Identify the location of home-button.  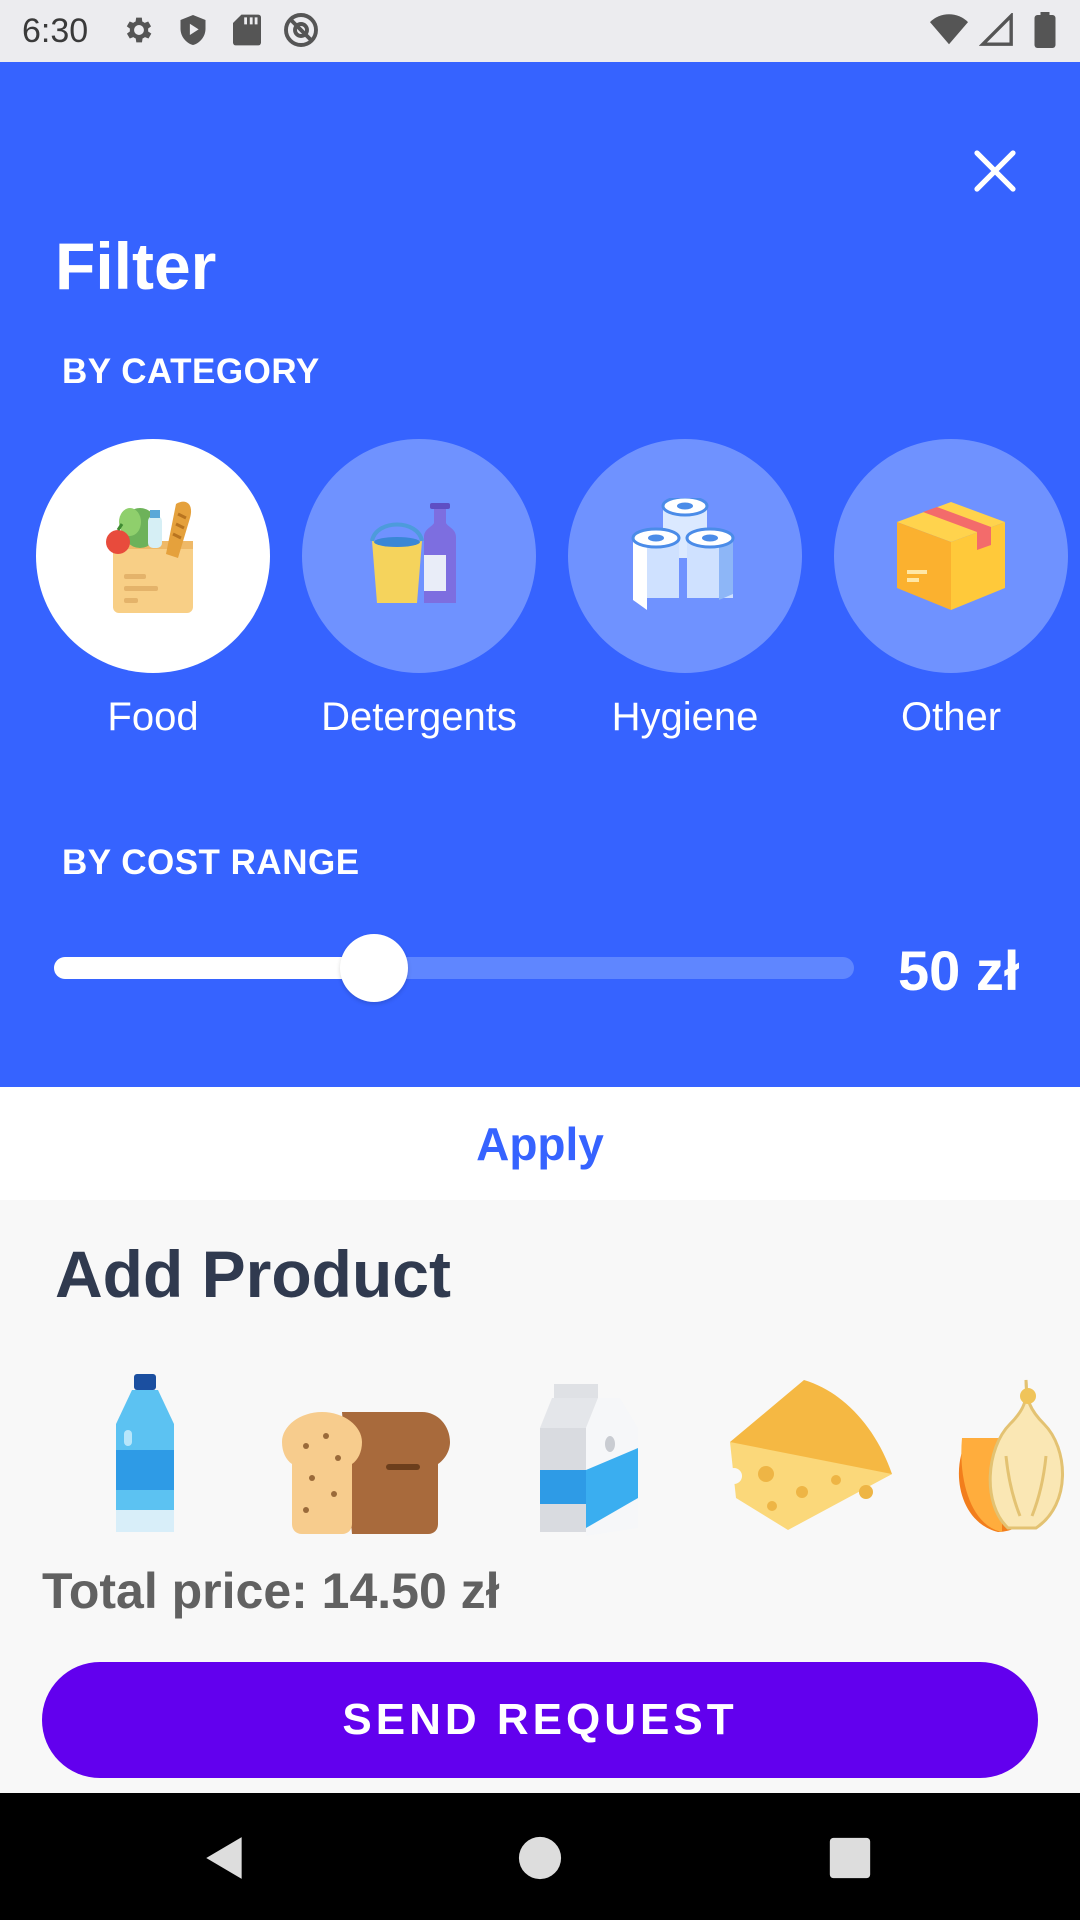
(540, 1858).